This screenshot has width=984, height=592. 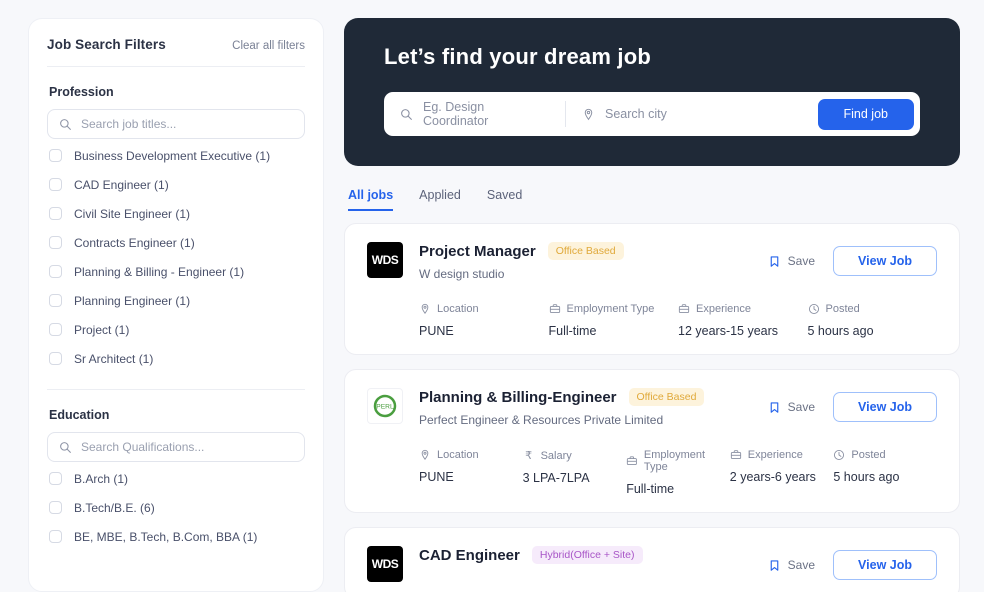 I want to click on job-meta-label: Location, so click(x=458, y=309).